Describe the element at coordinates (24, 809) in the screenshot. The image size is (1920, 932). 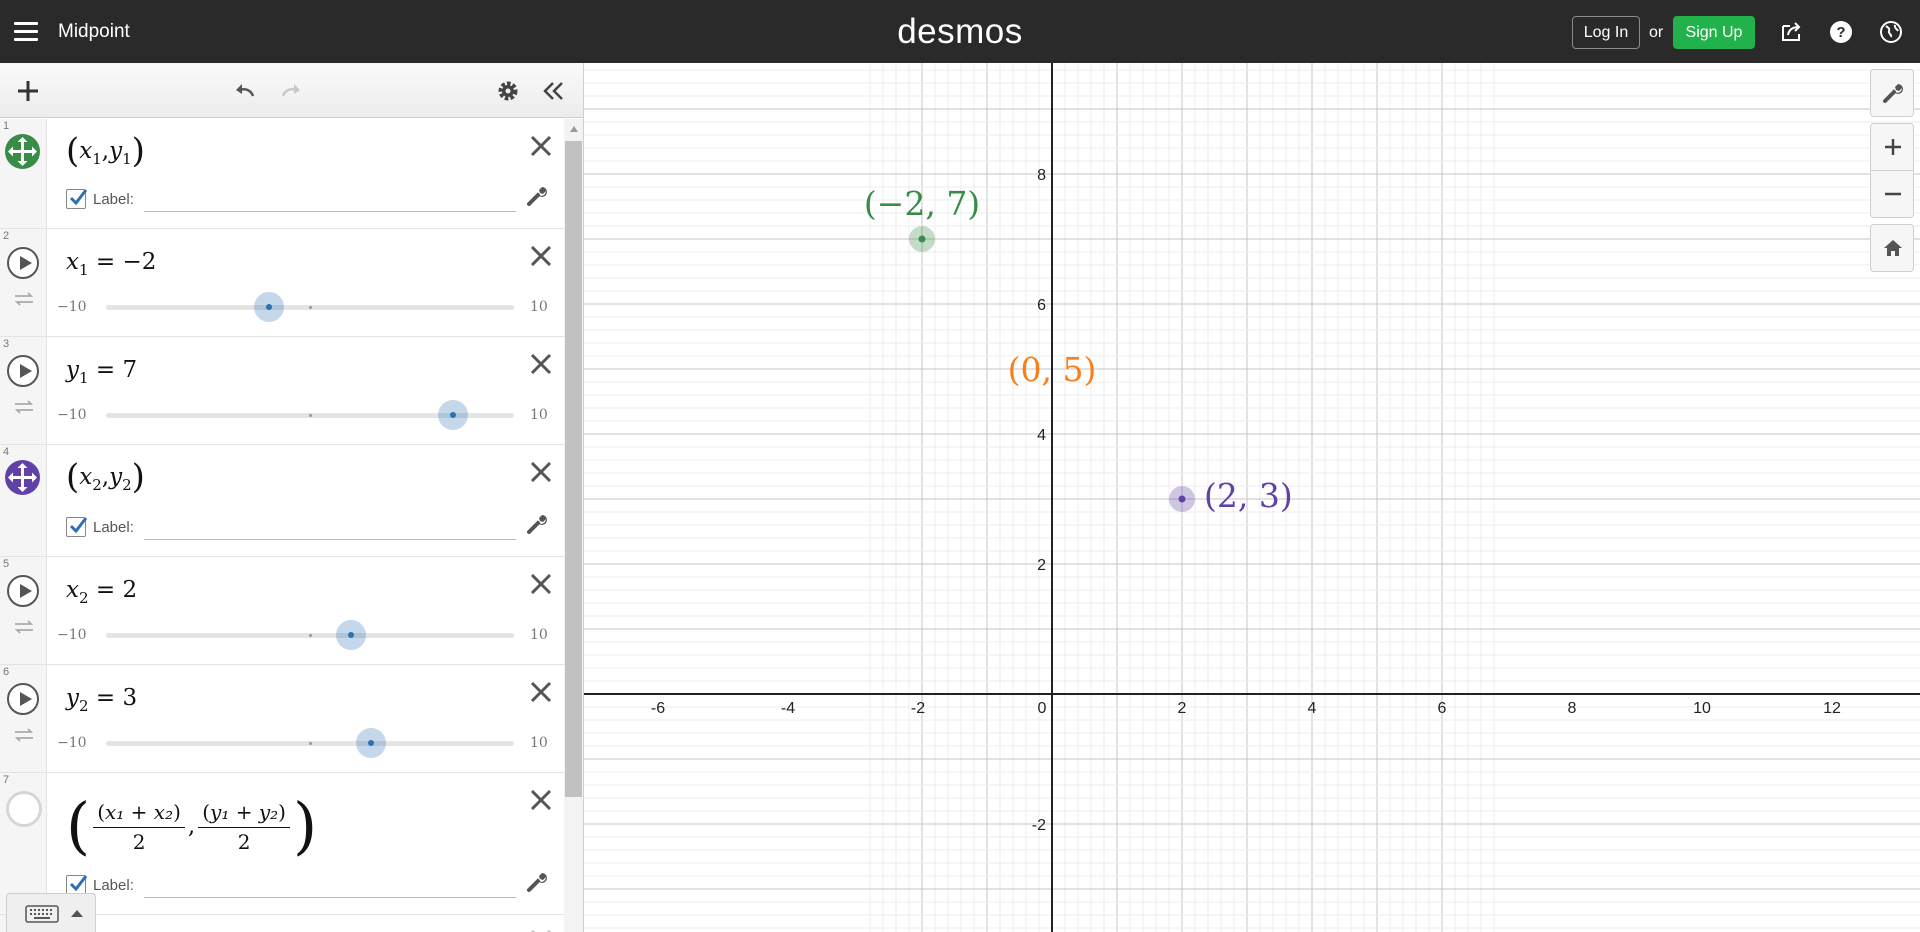
I see `hidden-point-icon` at that location.